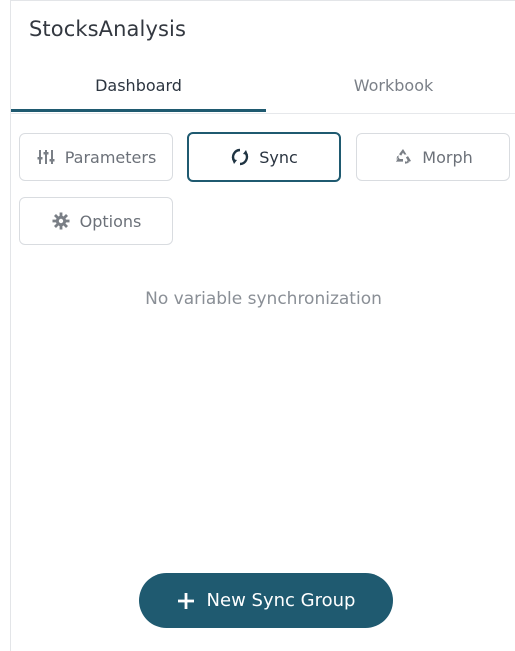  I want to click on parameters-button: Parameters, so click(96, 157).